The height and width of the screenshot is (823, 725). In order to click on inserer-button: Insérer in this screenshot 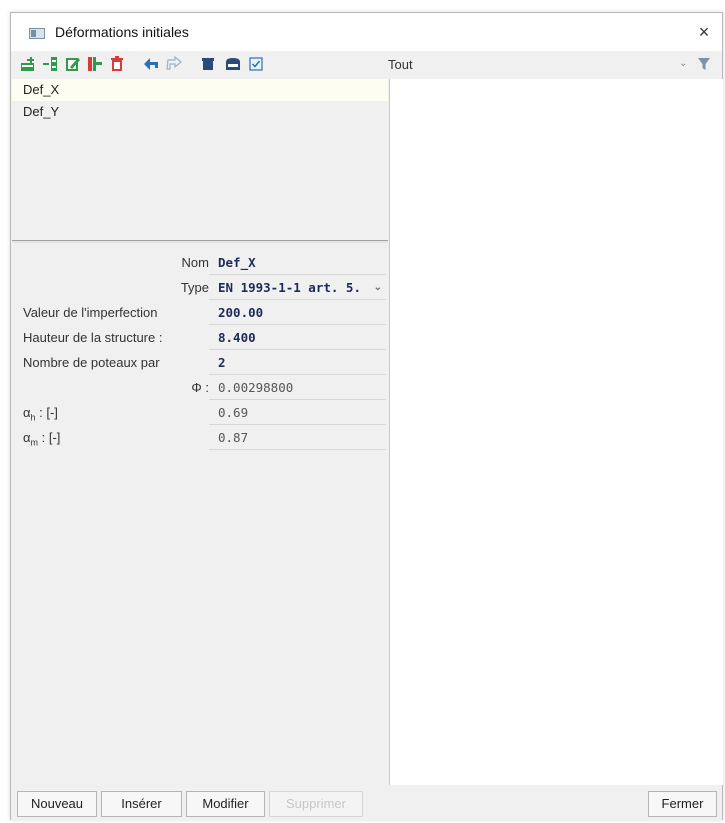, I will do `click(141, 804)`.